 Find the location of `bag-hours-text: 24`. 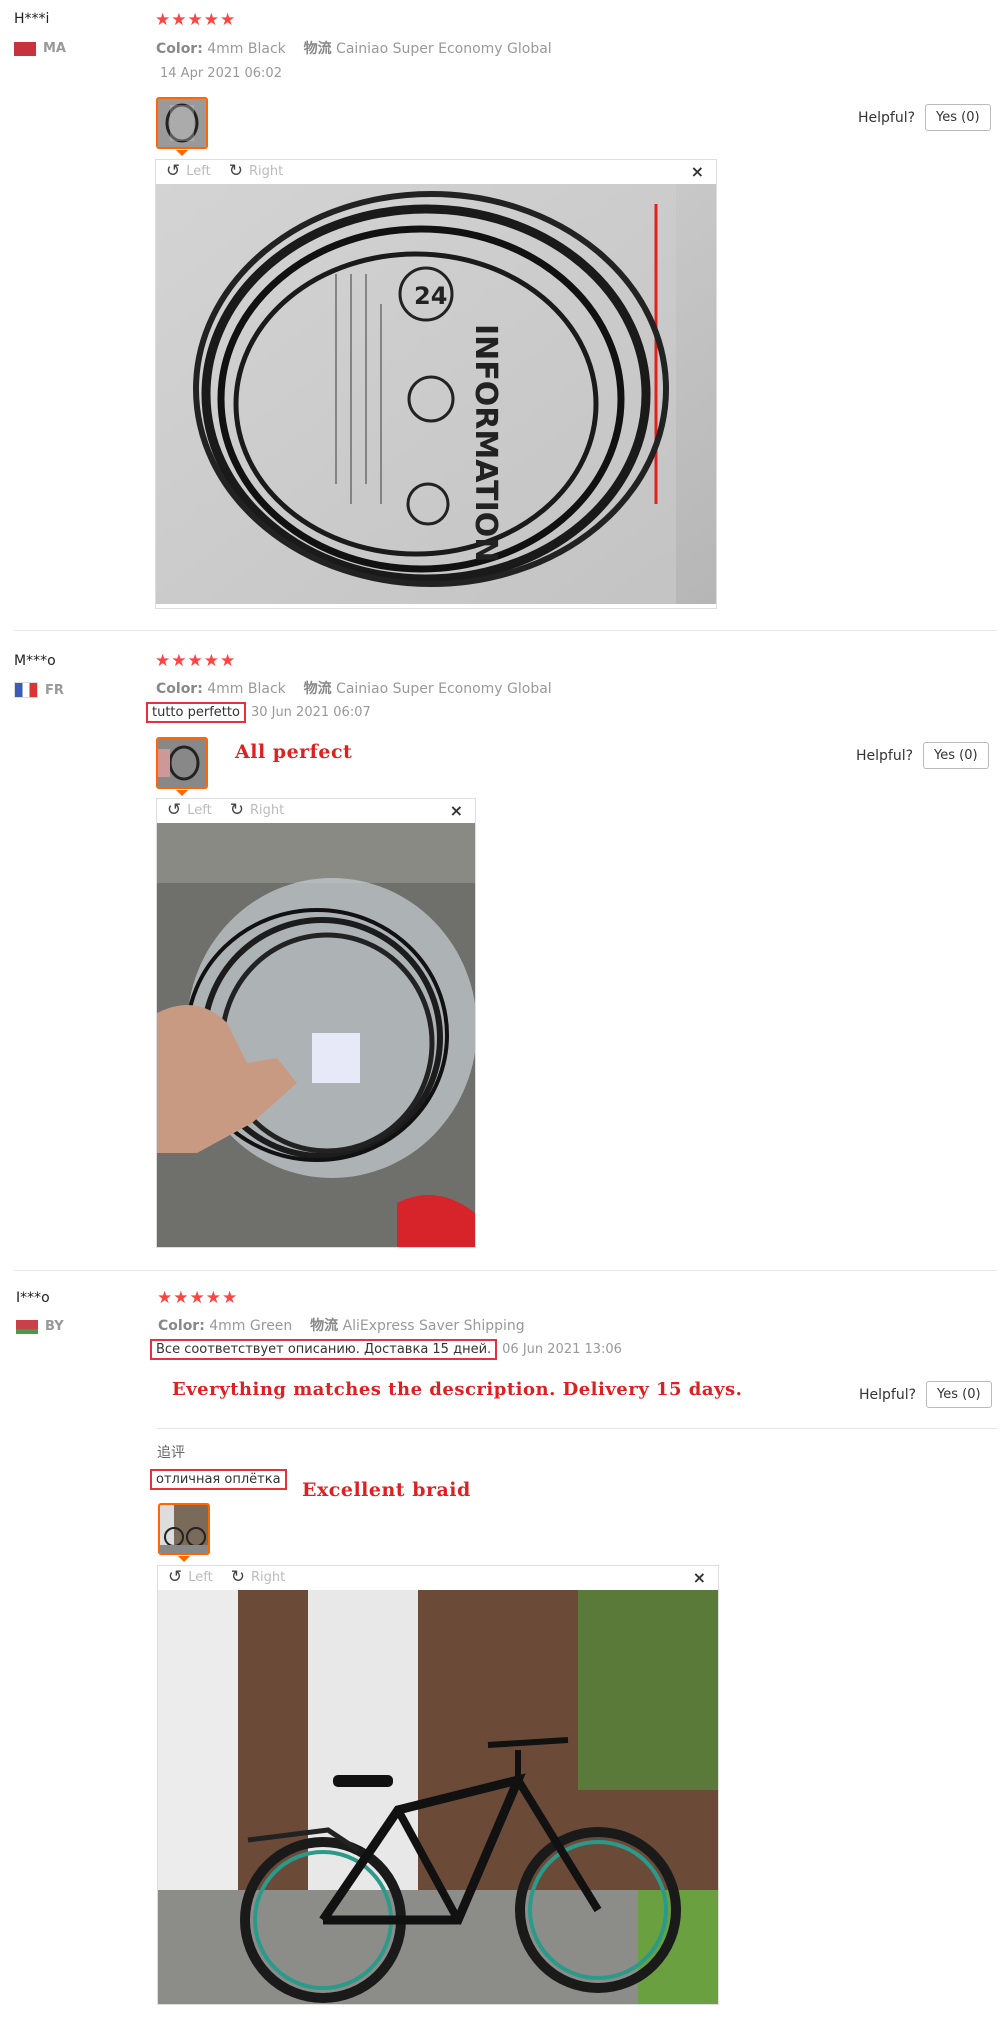

bag-hours-text: 24 is located at coordinates (430, 296).